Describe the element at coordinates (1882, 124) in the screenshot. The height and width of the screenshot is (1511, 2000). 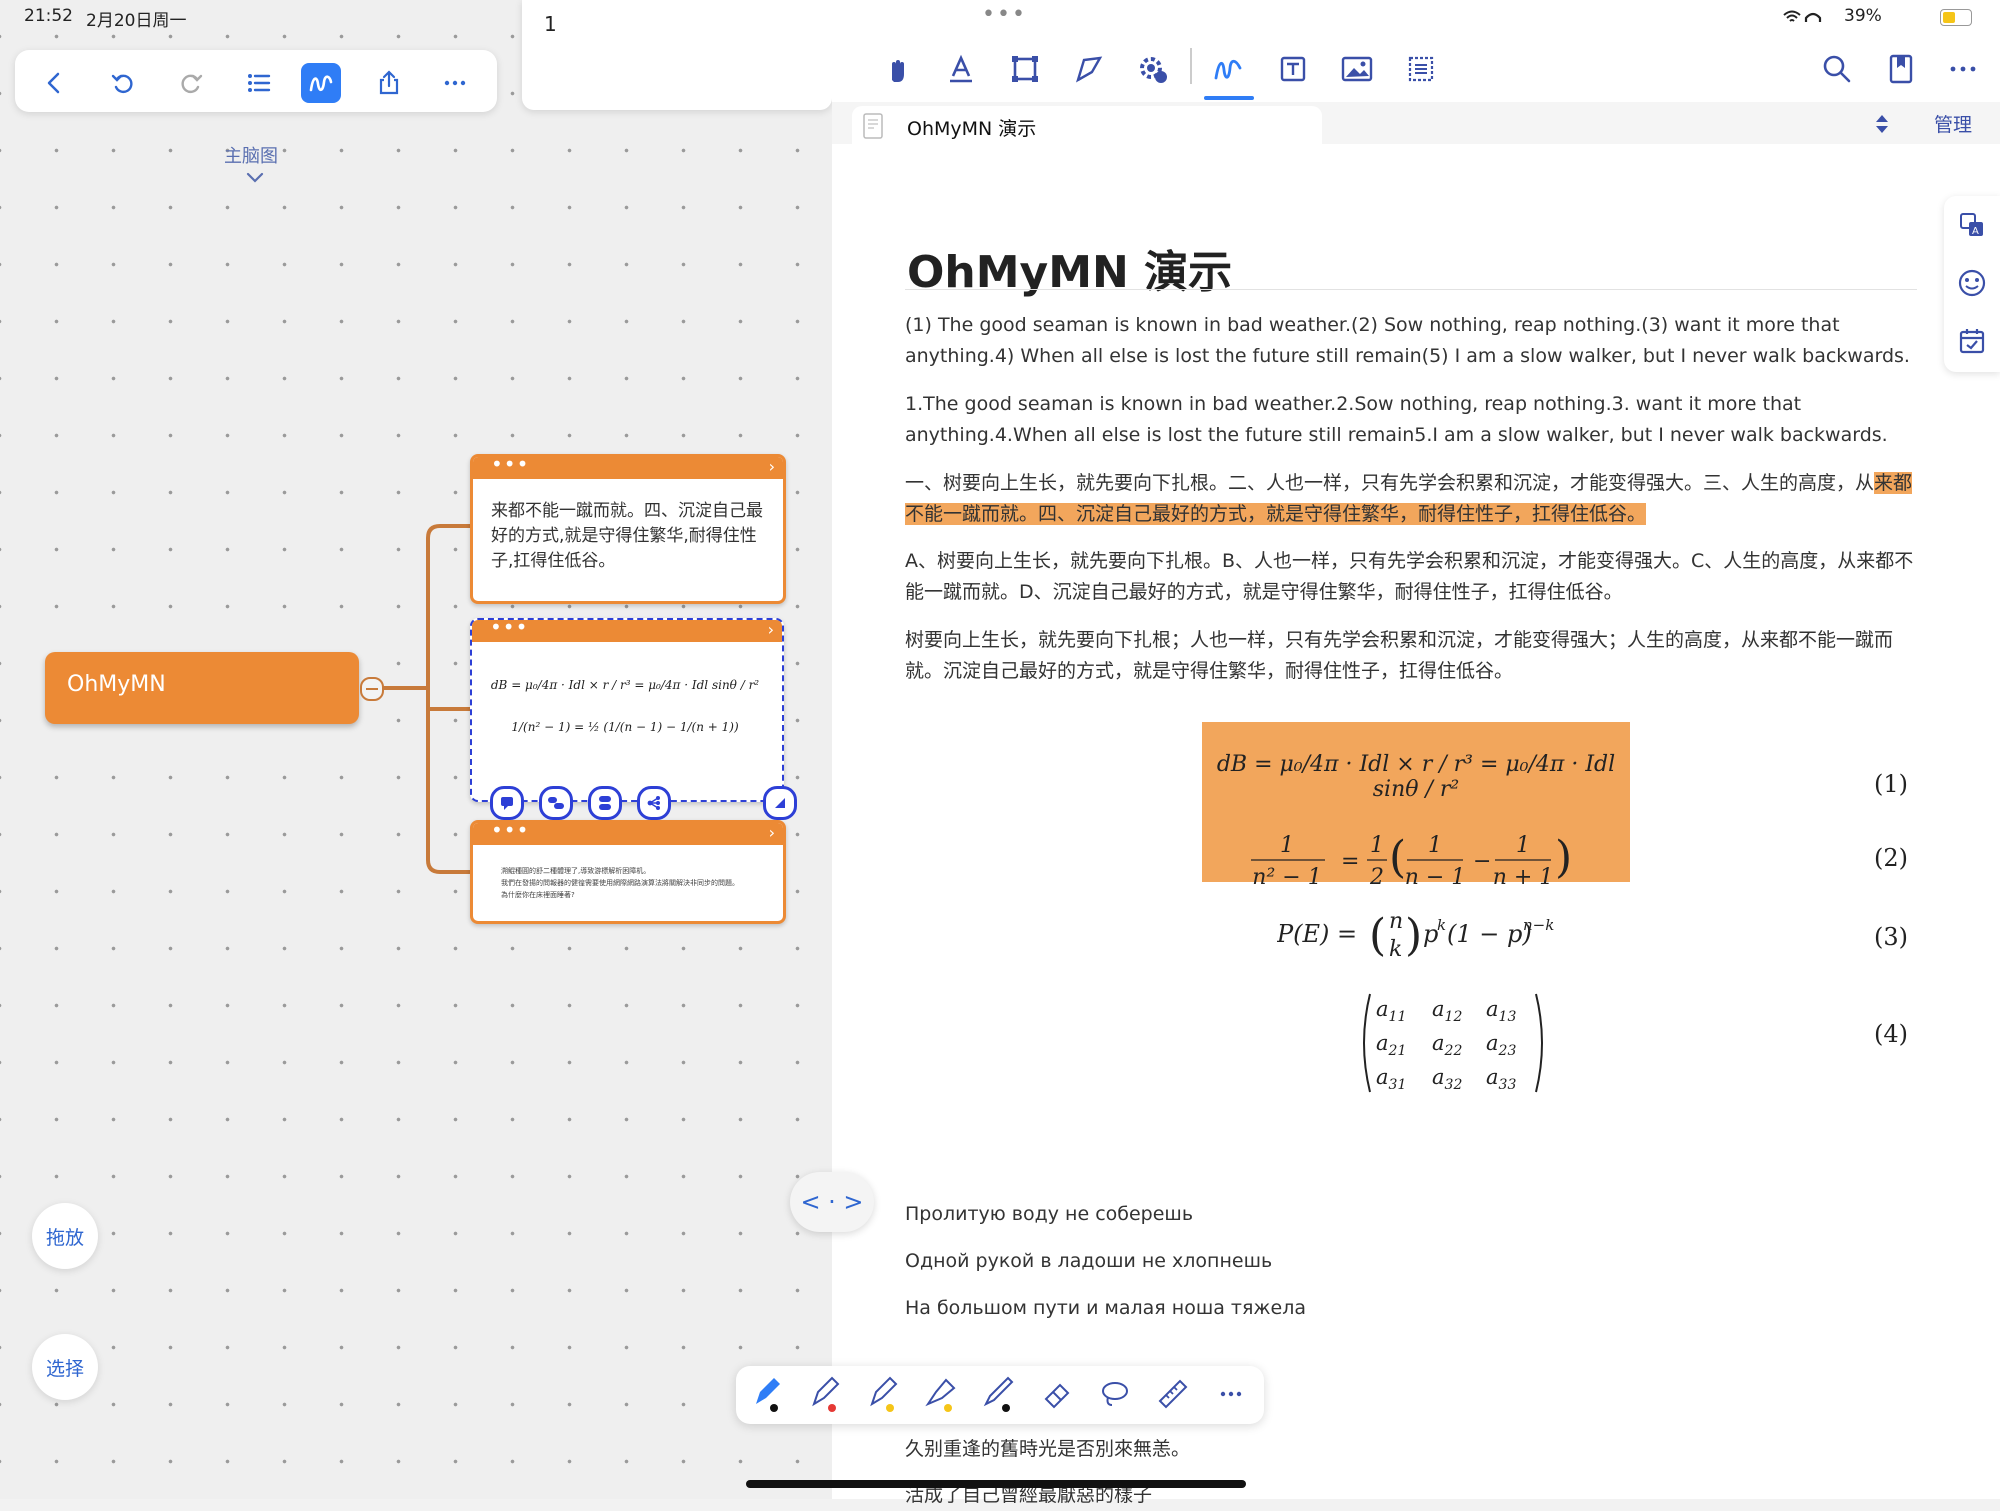
I see `sort-icon` at that location.